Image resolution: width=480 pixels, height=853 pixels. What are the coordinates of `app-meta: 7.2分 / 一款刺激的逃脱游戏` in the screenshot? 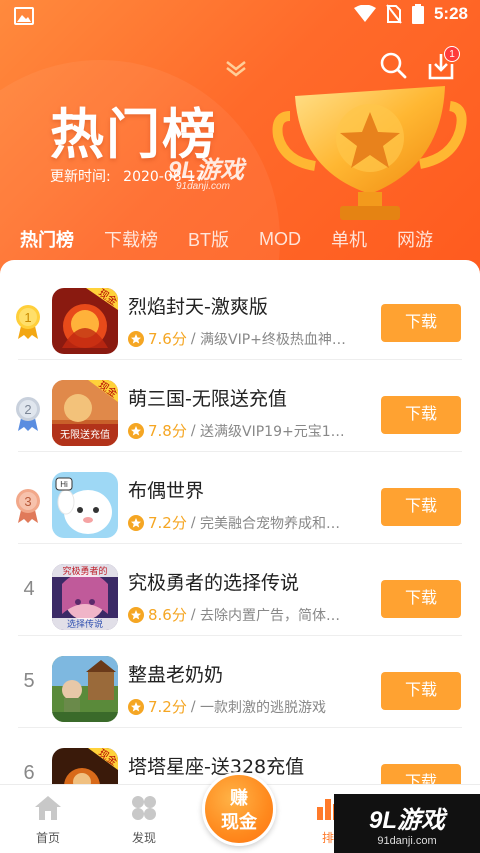 It's located at (227, 706).